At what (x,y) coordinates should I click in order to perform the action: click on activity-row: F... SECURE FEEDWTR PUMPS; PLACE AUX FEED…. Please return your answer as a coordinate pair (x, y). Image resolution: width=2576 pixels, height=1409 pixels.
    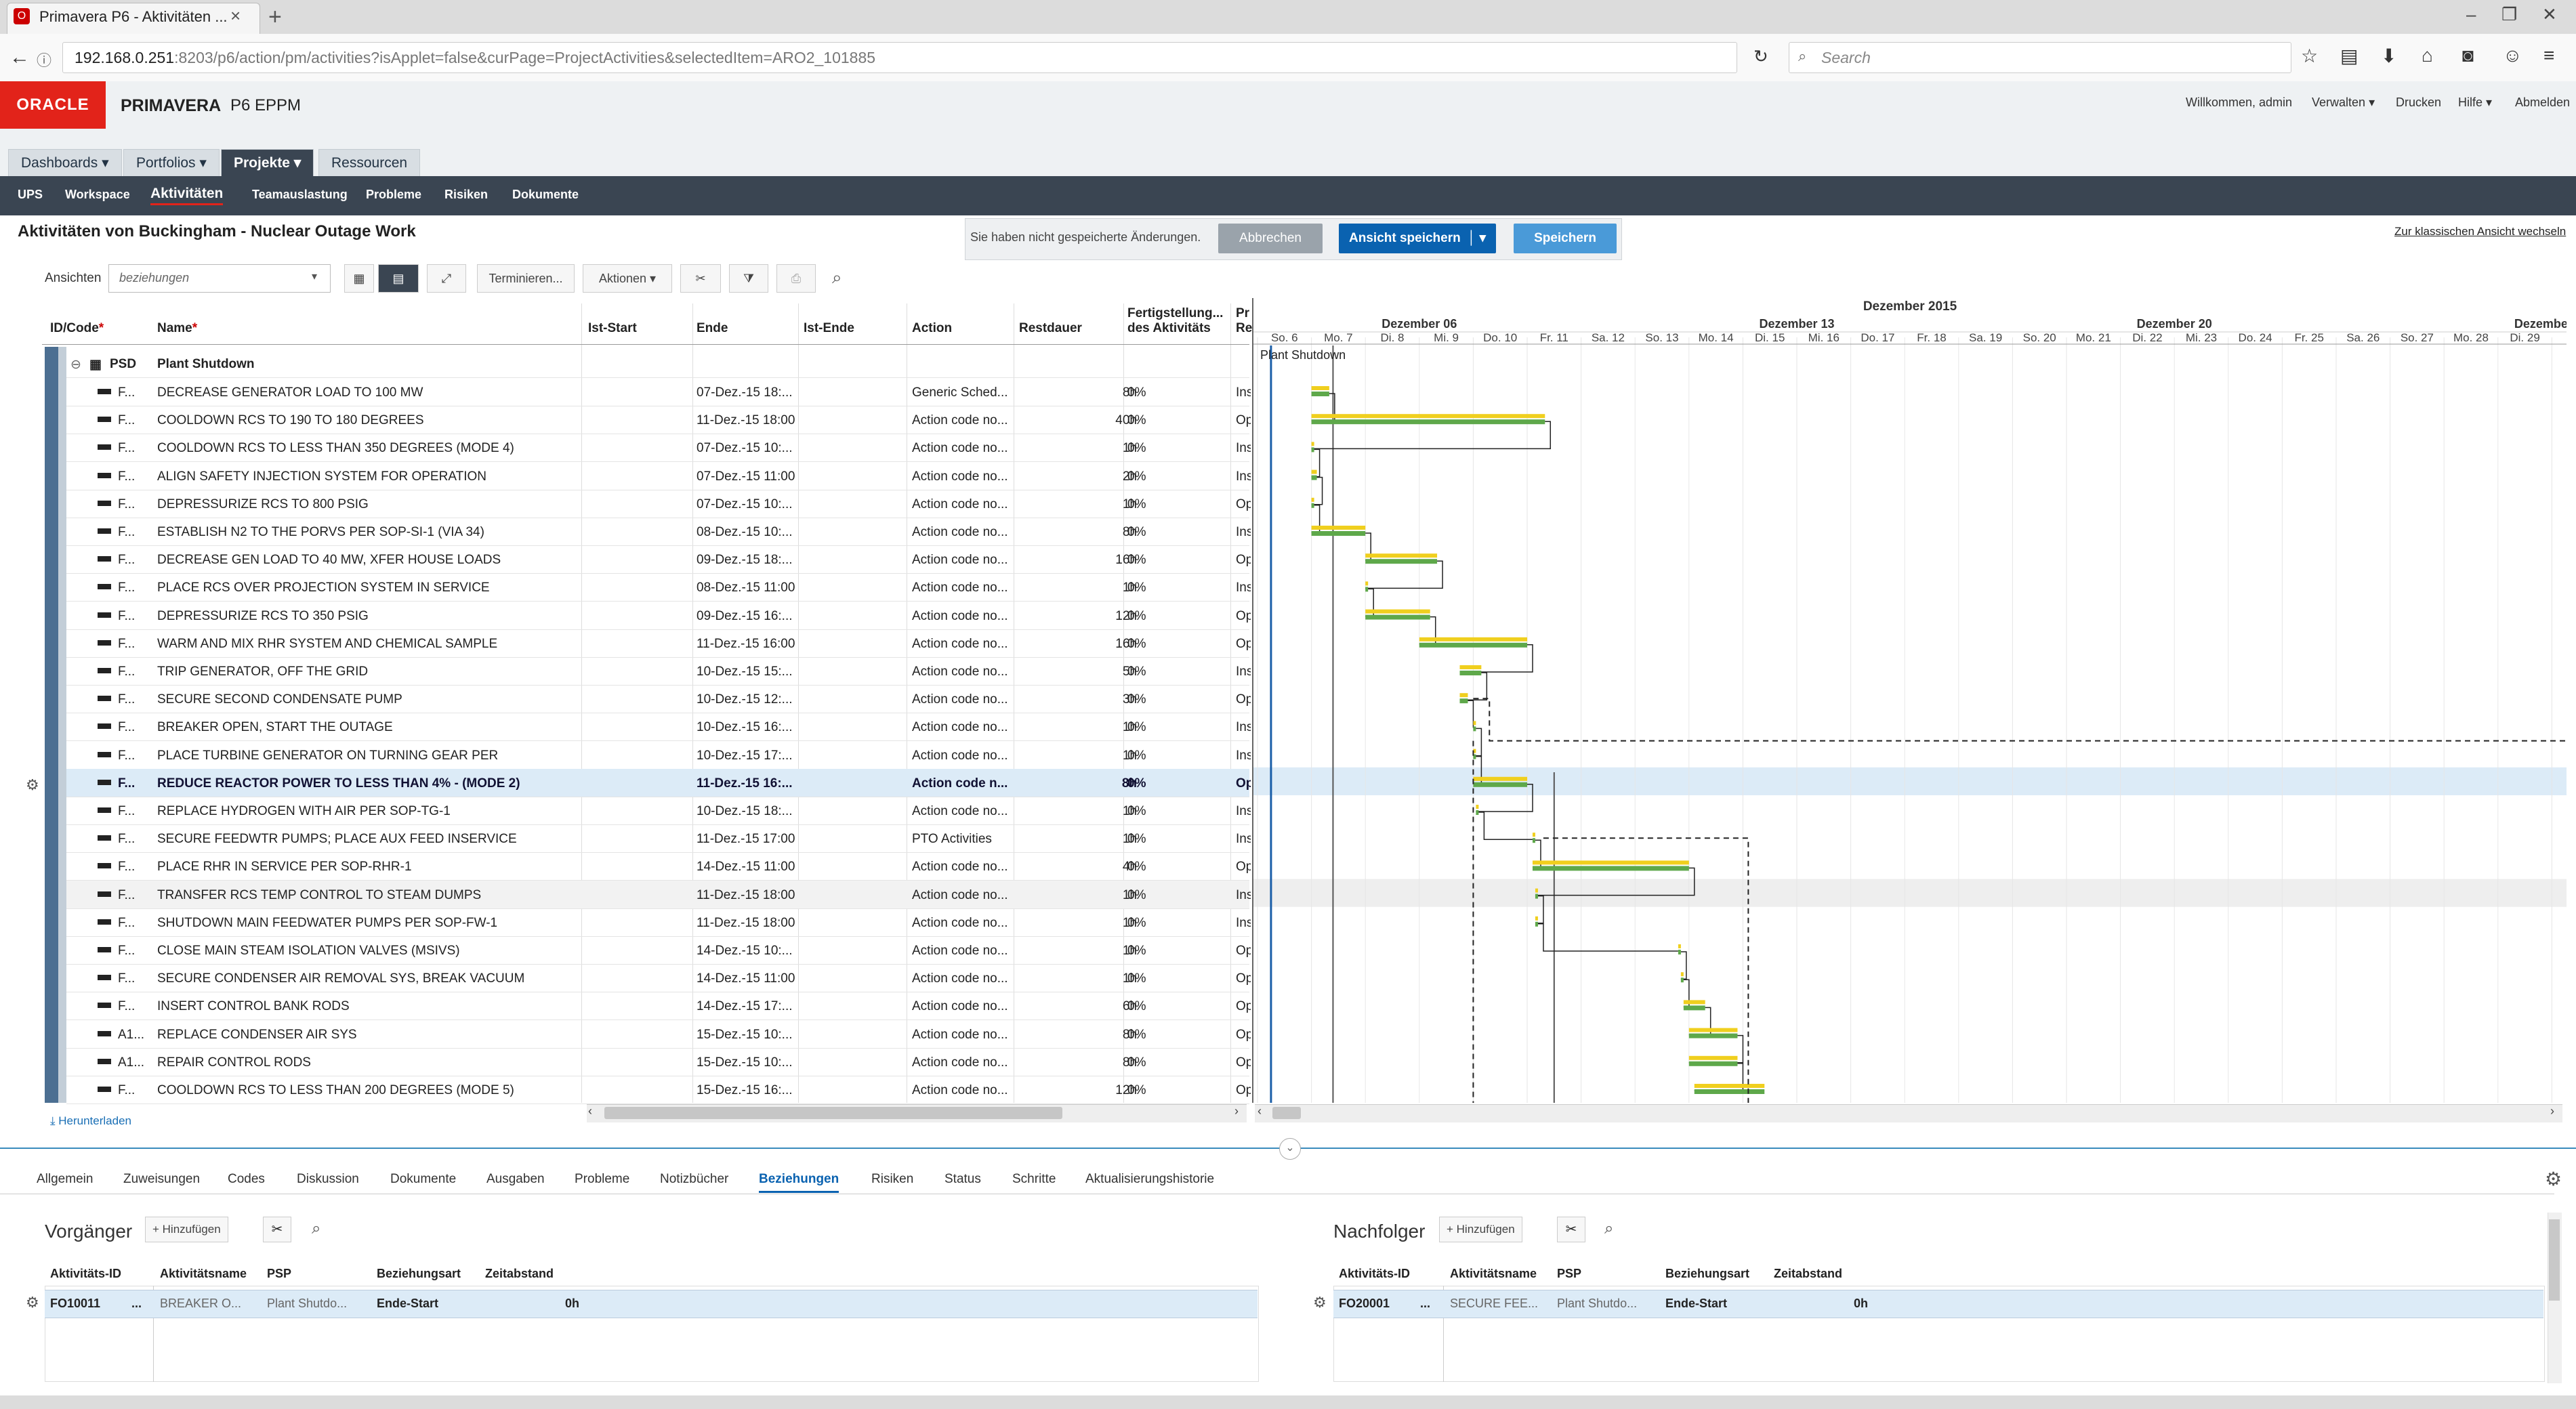
    Looking at the image, I should click on (658, 839).